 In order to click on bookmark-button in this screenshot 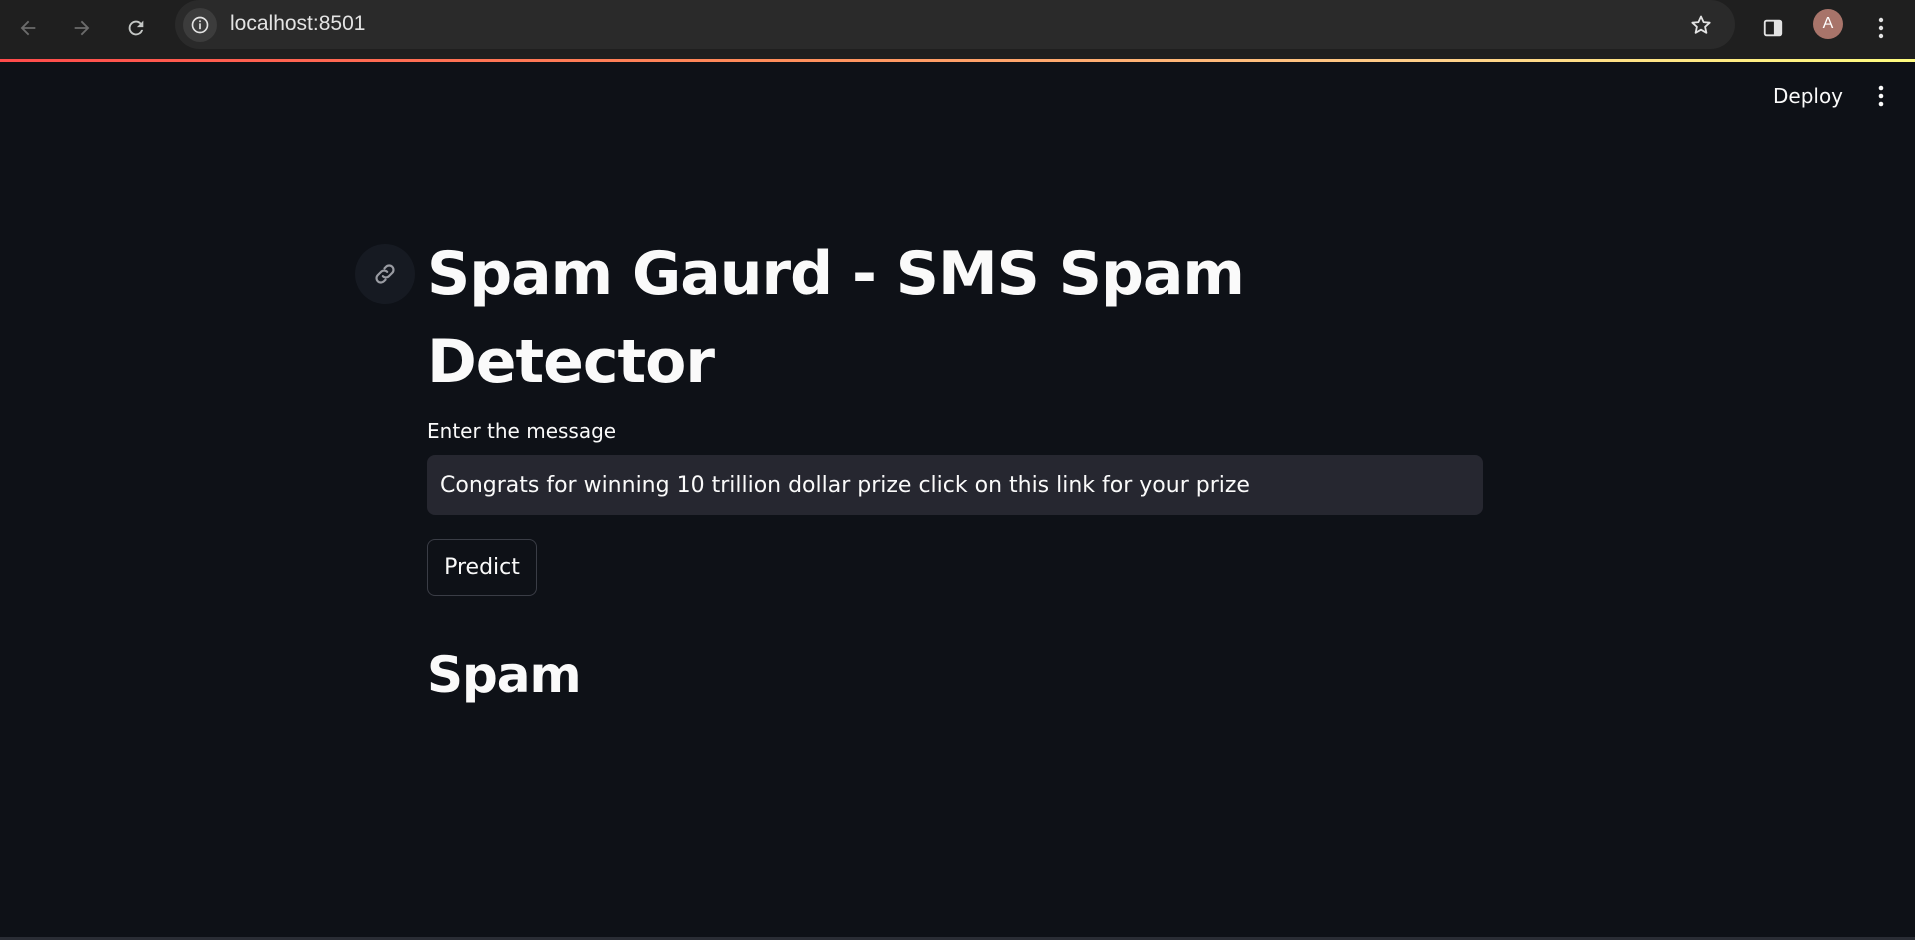, I will do `click(1701, 25)`.